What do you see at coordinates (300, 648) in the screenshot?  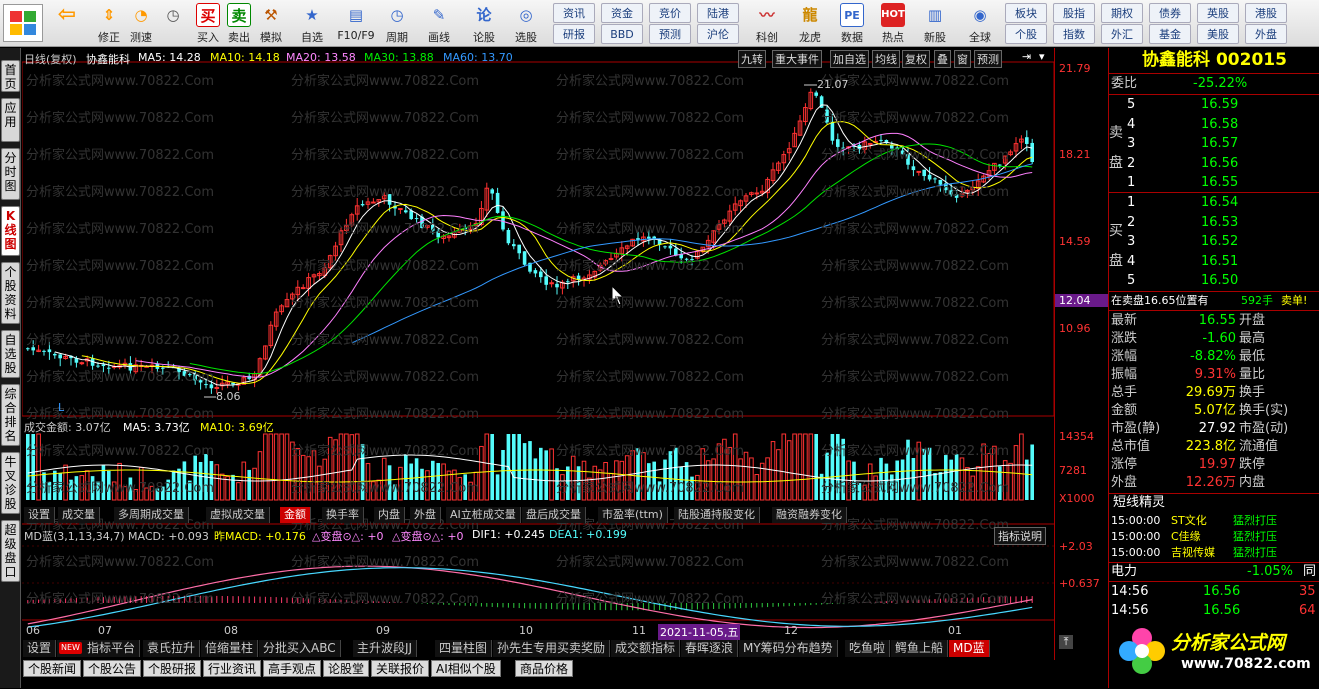 I see `indicator-tab: 分批买入ABC` at bounding box center [300, 648].